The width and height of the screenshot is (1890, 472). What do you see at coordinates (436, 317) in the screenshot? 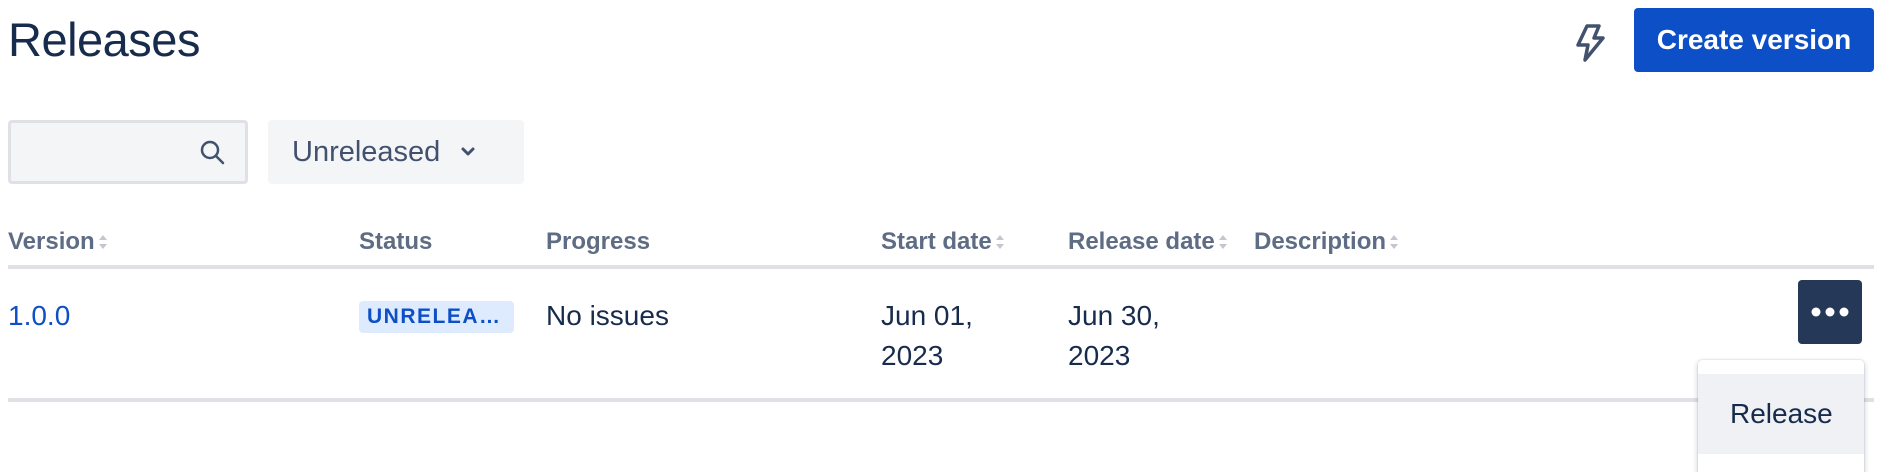
I see `status-badge: UNRELEASED` at bounding box center [436, 317].